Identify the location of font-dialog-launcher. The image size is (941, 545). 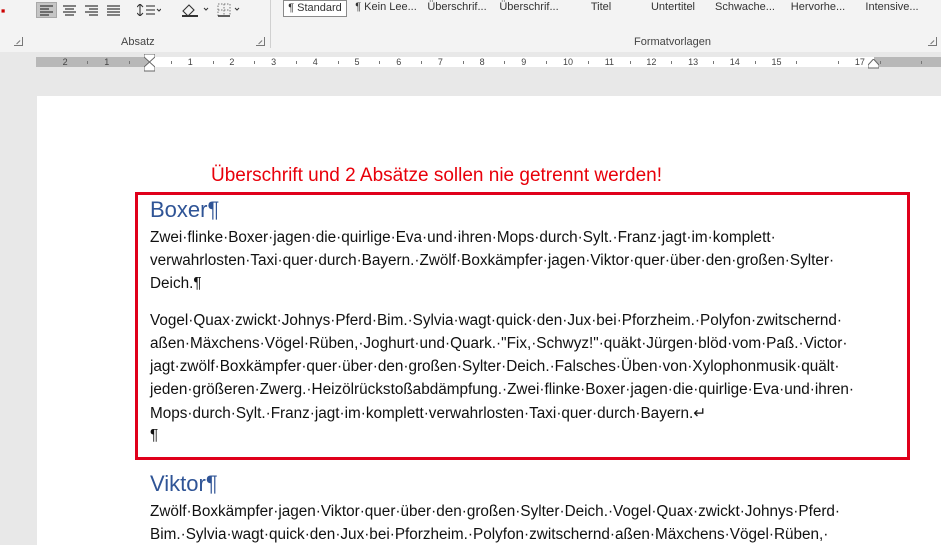
(18, 41).